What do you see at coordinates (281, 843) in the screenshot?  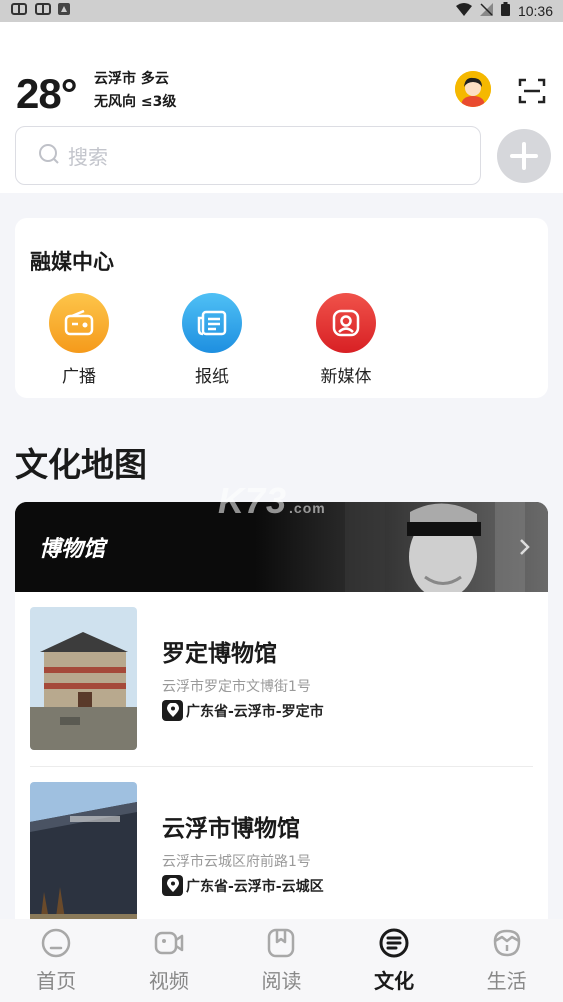 I see `list-item: 云浮市博物馆 云浮市云城区府前路1号 广东省-云浮市-云城区` at bounding box center [281, 843].